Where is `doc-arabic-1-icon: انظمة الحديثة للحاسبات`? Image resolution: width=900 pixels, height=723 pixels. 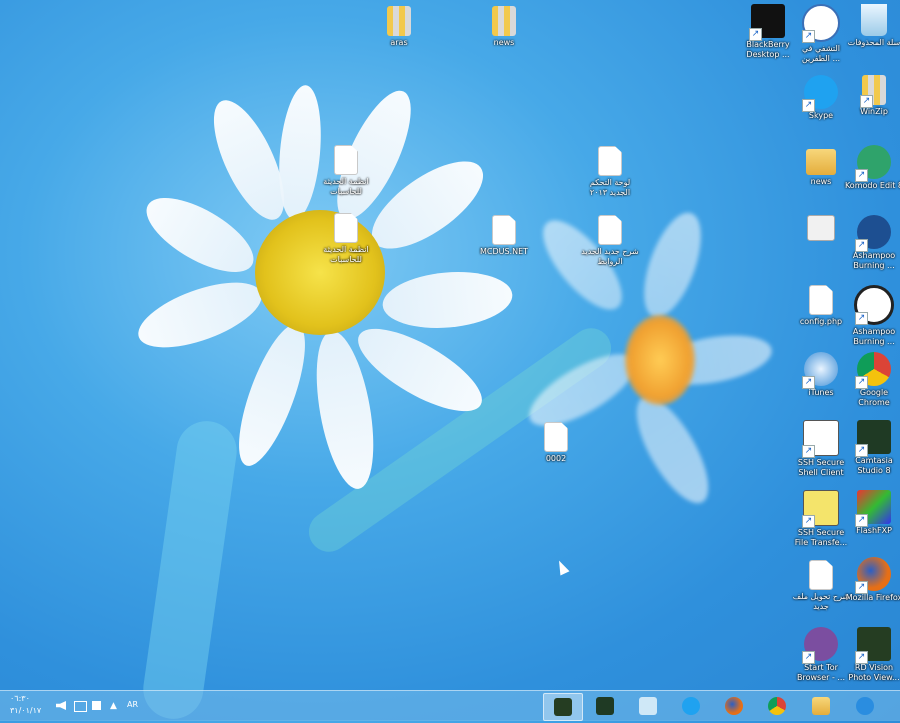 doc-arabic-1-icon: انظمة الحديثة للحاسبات is located at coordinates (346, 171).